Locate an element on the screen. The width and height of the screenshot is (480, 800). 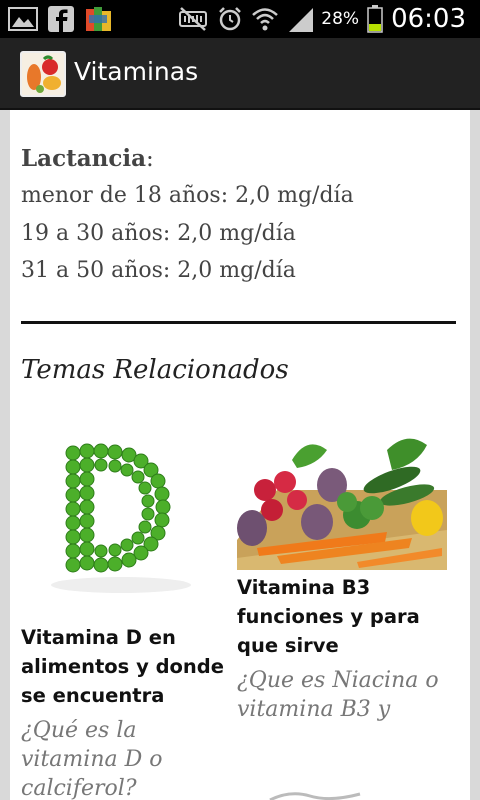
signal-icon is located at coordinates (301, 20).